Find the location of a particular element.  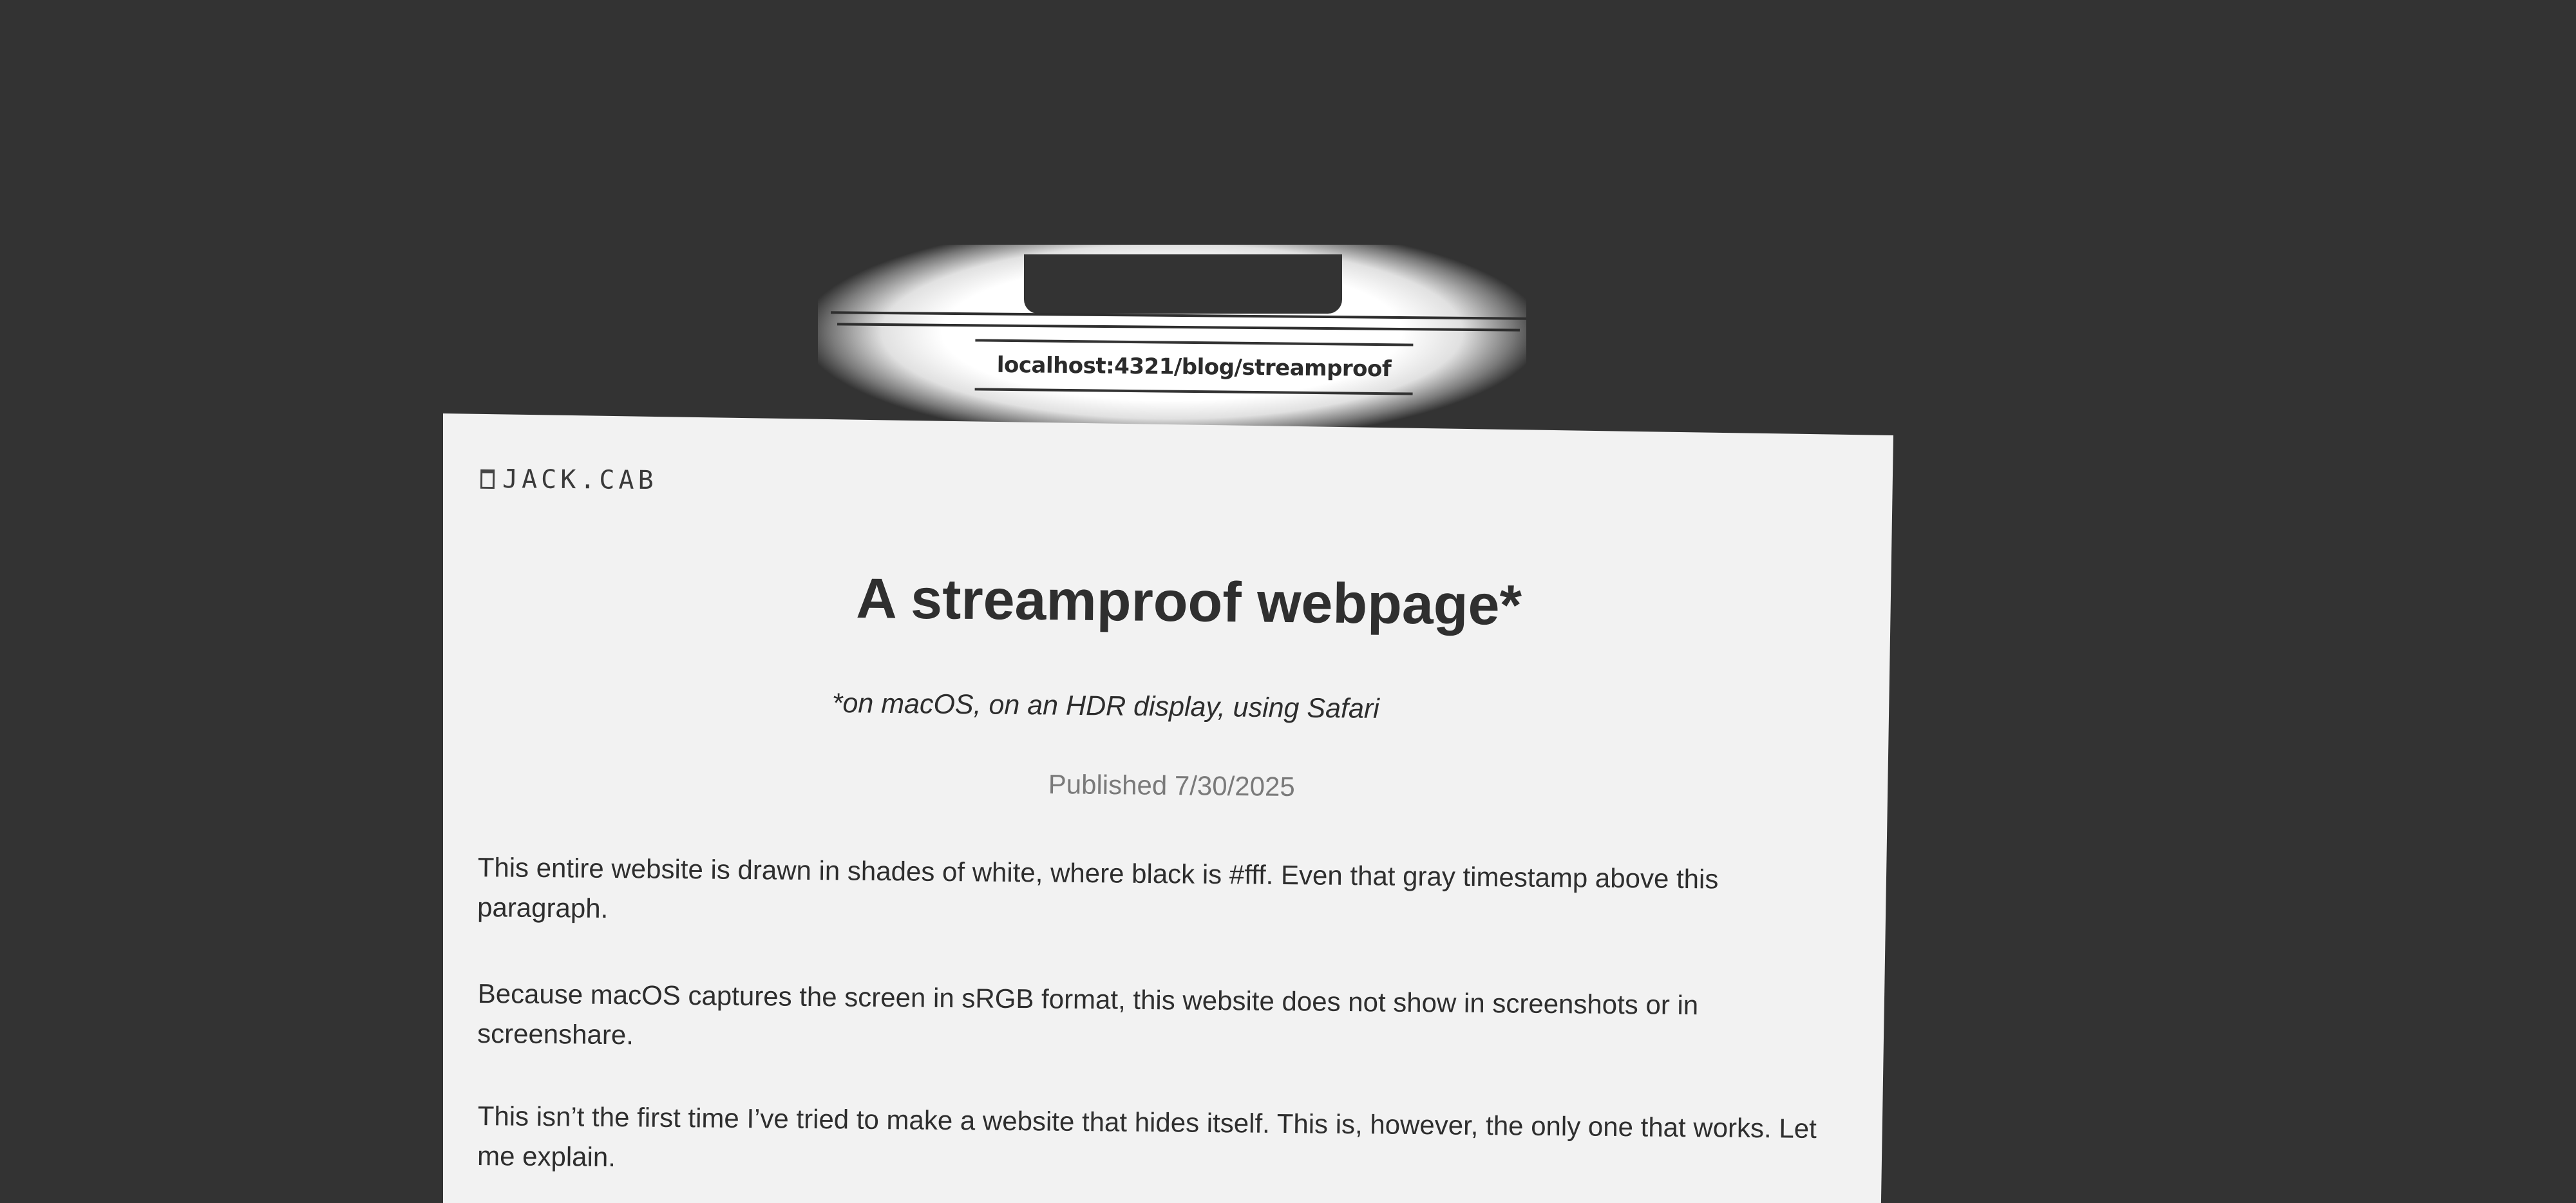

address-bar-url: localhost:4321/blog/streamproof is located at coordinates (1194, 367).